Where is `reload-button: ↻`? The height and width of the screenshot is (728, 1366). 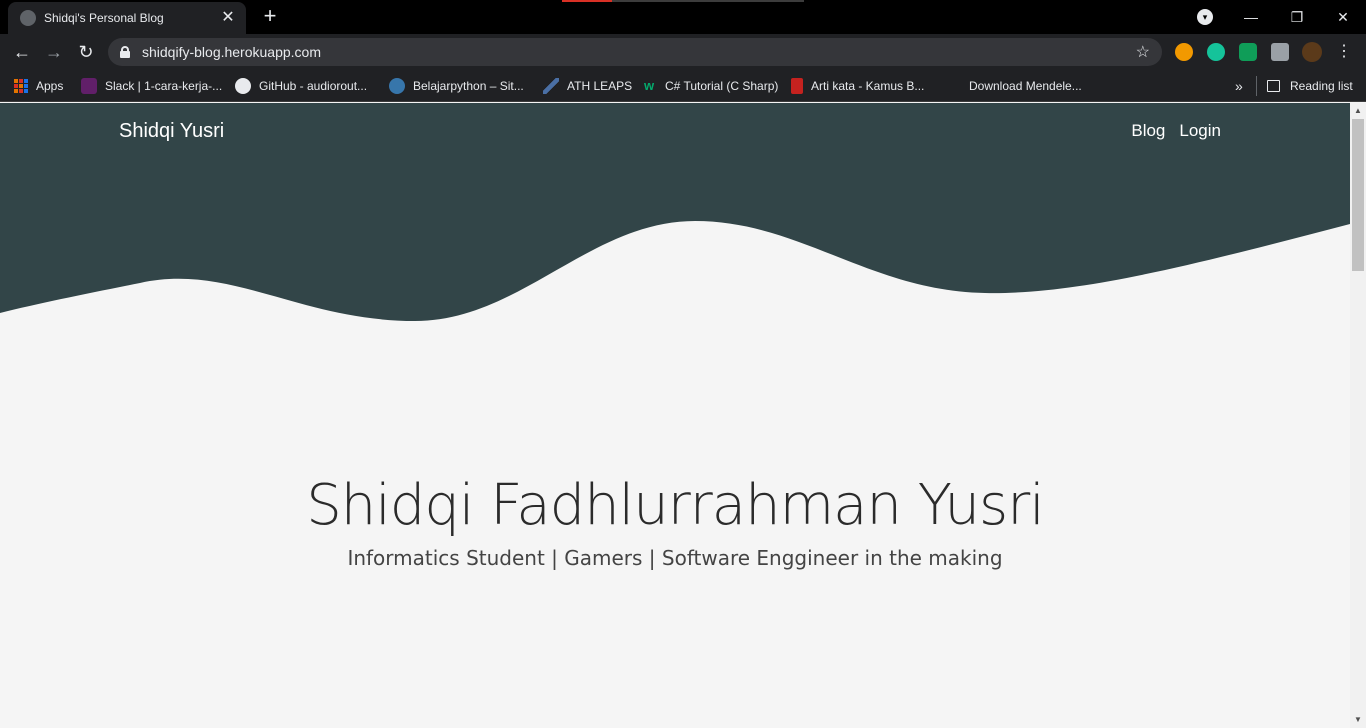 reload-button: ↻ is located at coordinates (86, 52).